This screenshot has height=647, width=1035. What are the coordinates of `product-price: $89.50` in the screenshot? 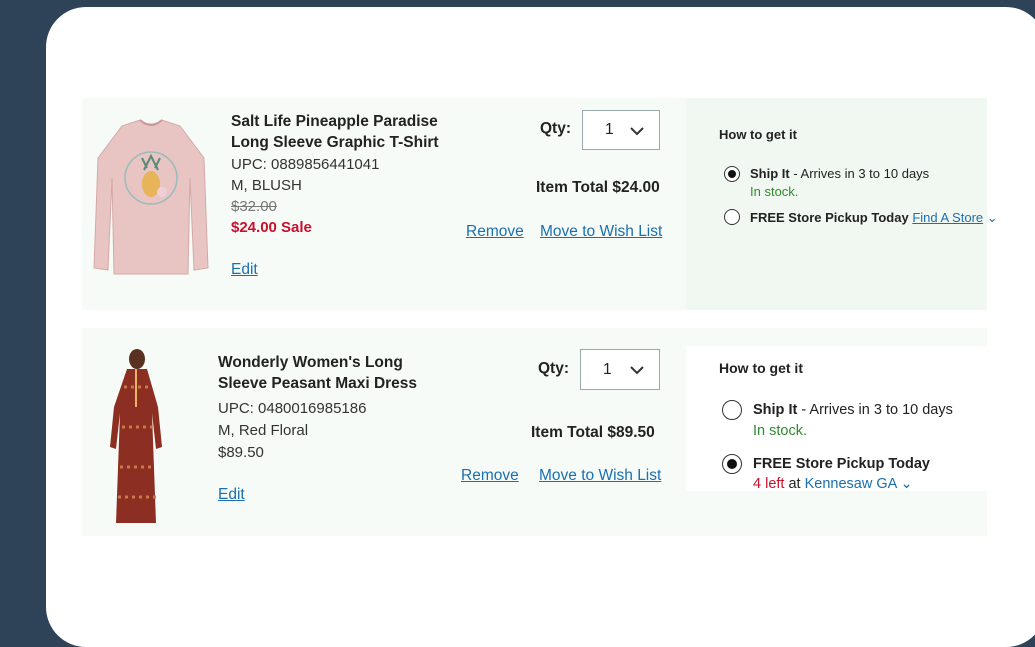 It's located at (241, 452).